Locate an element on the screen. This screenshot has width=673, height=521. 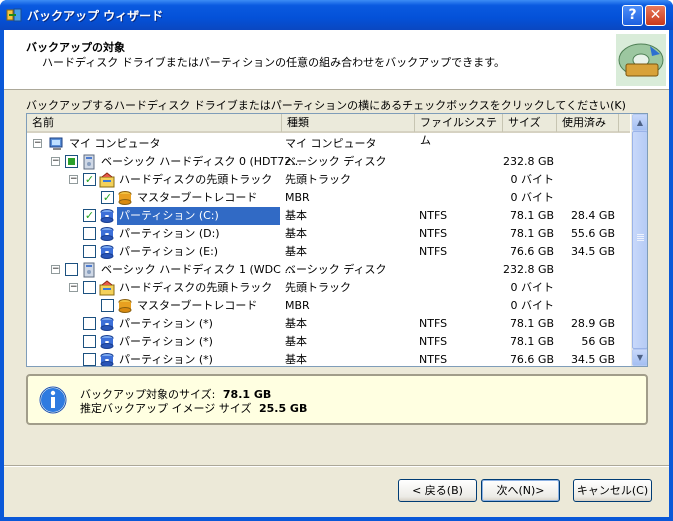
column-filesystem: ファイルシステム is located at coordinates (459, 130).